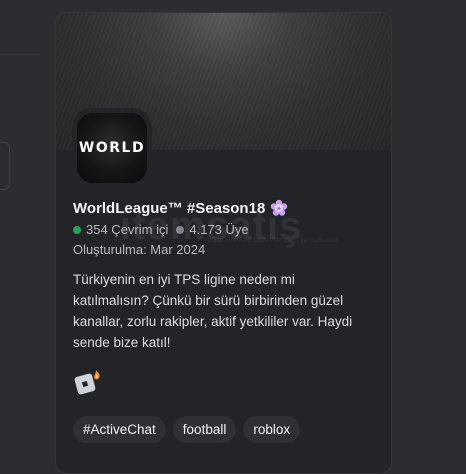 Image resolution: width=466 pixels, height=474 pixels. I want to click on members-stat: 4.173 Üye, so click(212, 229).